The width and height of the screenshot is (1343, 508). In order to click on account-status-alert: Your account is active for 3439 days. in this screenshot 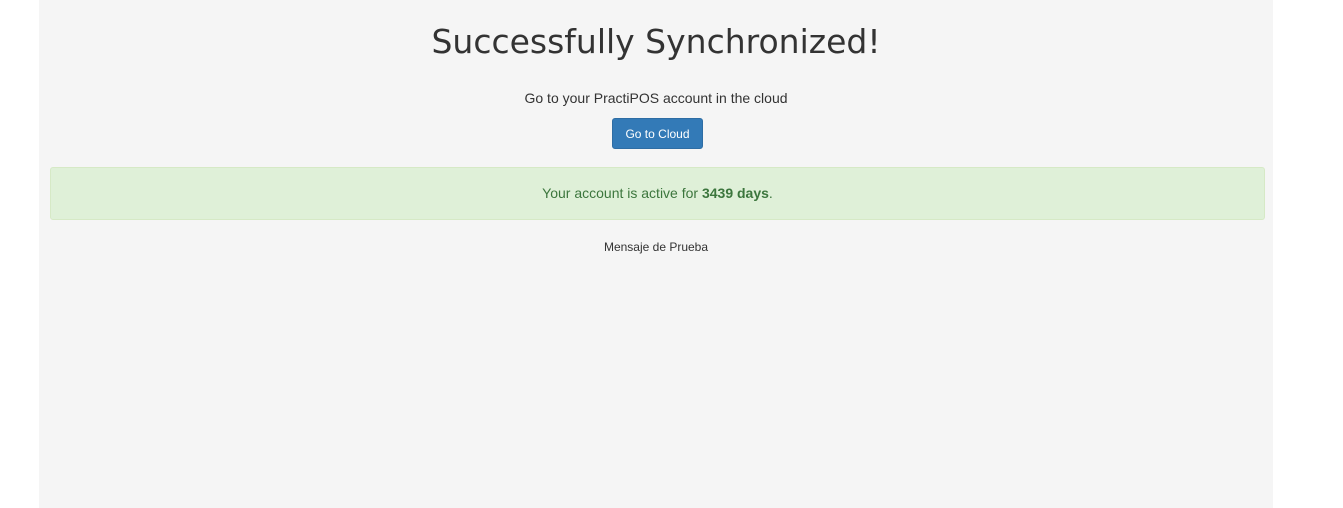, I will do `click(657, 193)`.